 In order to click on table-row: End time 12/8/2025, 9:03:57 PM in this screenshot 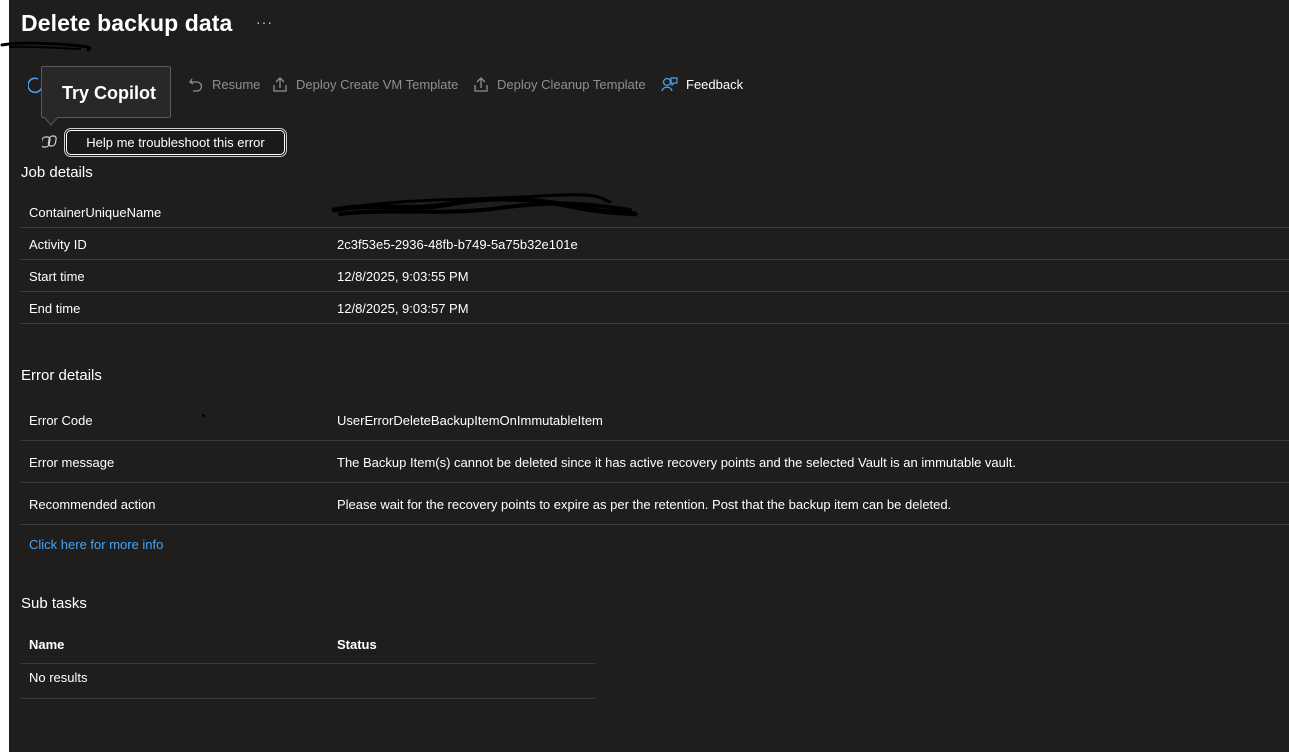, I will do `click(655, 308)`.